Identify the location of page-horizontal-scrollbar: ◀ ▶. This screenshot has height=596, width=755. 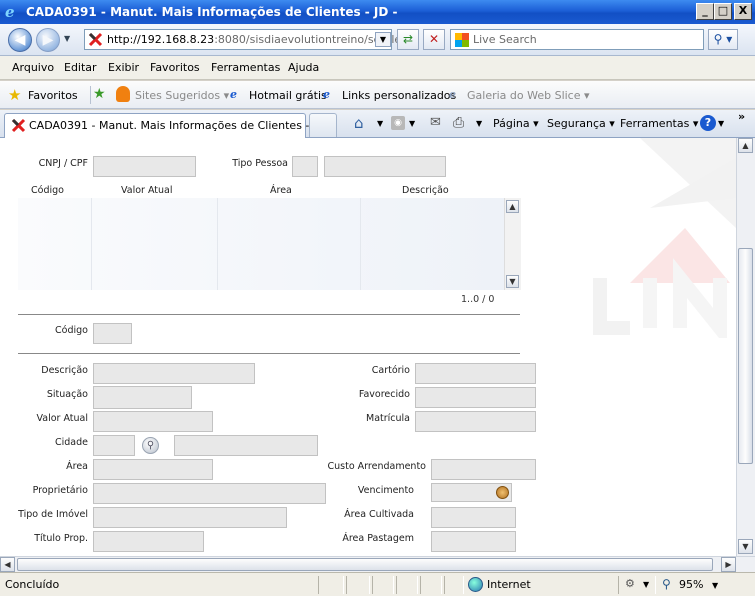
(377, 564).